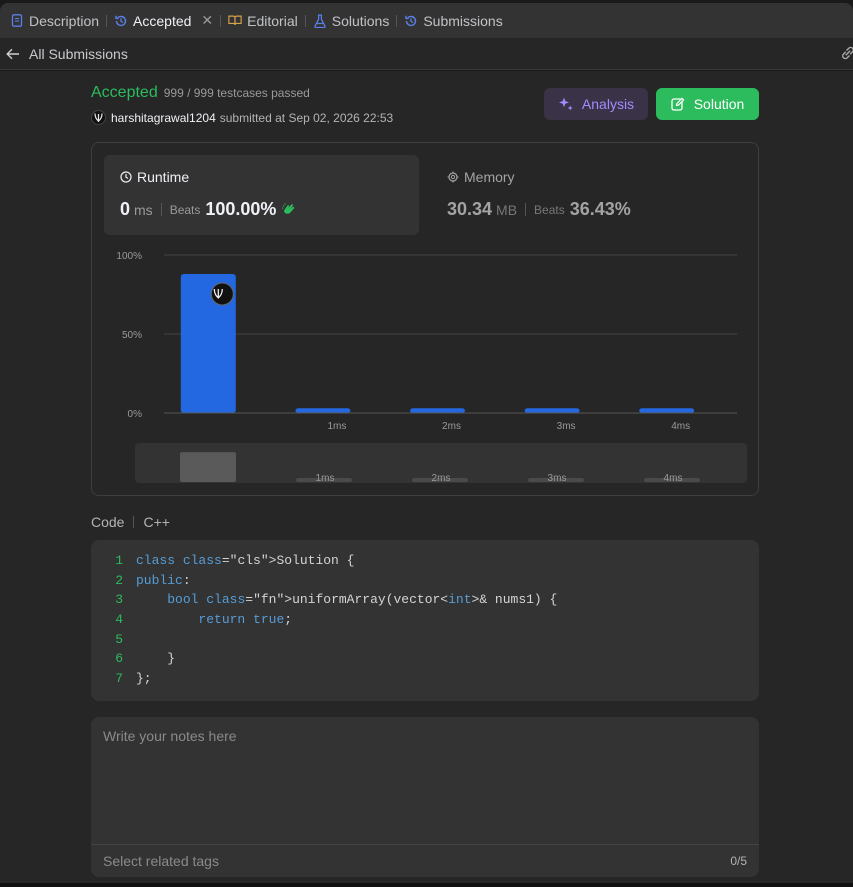 This screenshot has width=853, height=887. I want to click on runtime-title: Runtime, so click(163, 177).